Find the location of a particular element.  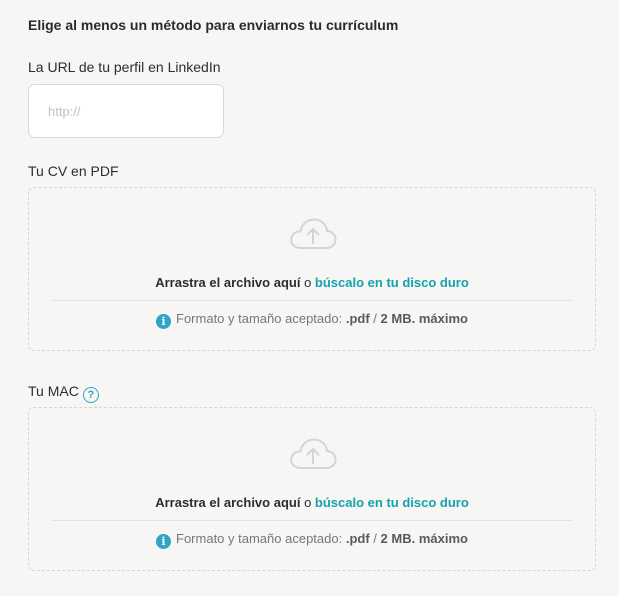

mac-browse-link: búscalo en tu disco duro is located at coordinates (392, 502).